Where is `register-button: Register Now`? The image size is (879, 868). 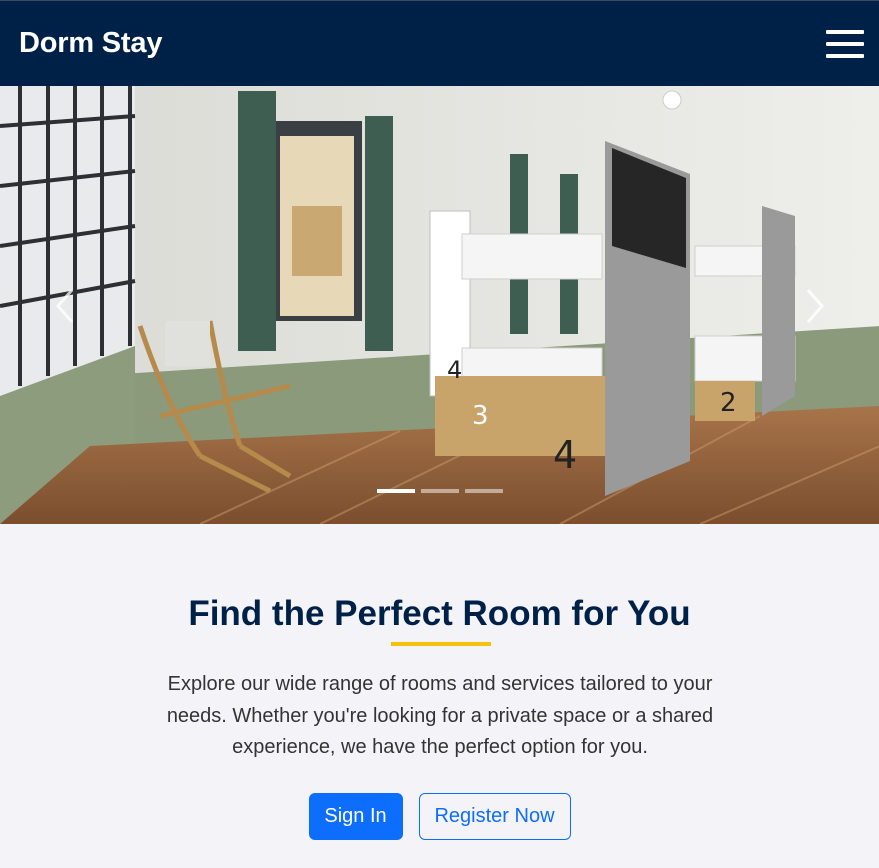
register-button: Register Now is located at coordinates (494, 816).